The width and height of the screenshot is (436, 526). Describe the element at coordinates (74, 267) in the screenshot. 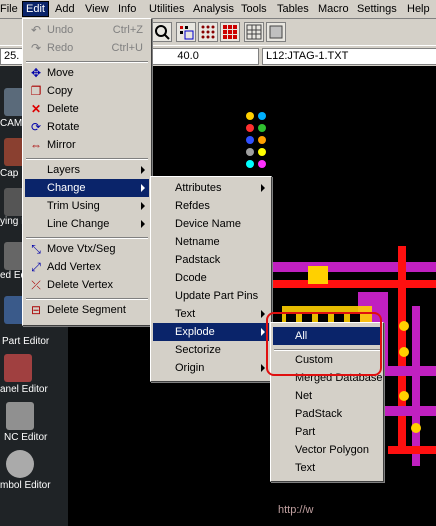

I see `add-vertex-label: Add Vertex` at that location.